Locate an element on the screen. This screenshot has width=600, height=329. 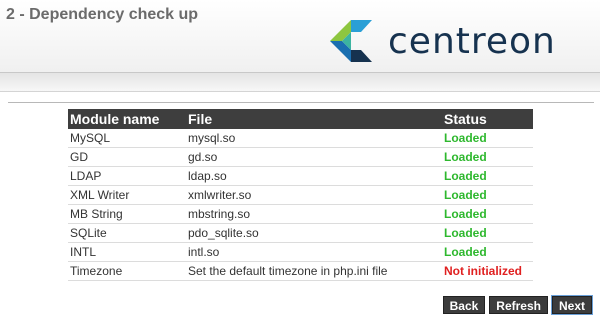
file-cell: intl.so is located at coordinates (314, 252).